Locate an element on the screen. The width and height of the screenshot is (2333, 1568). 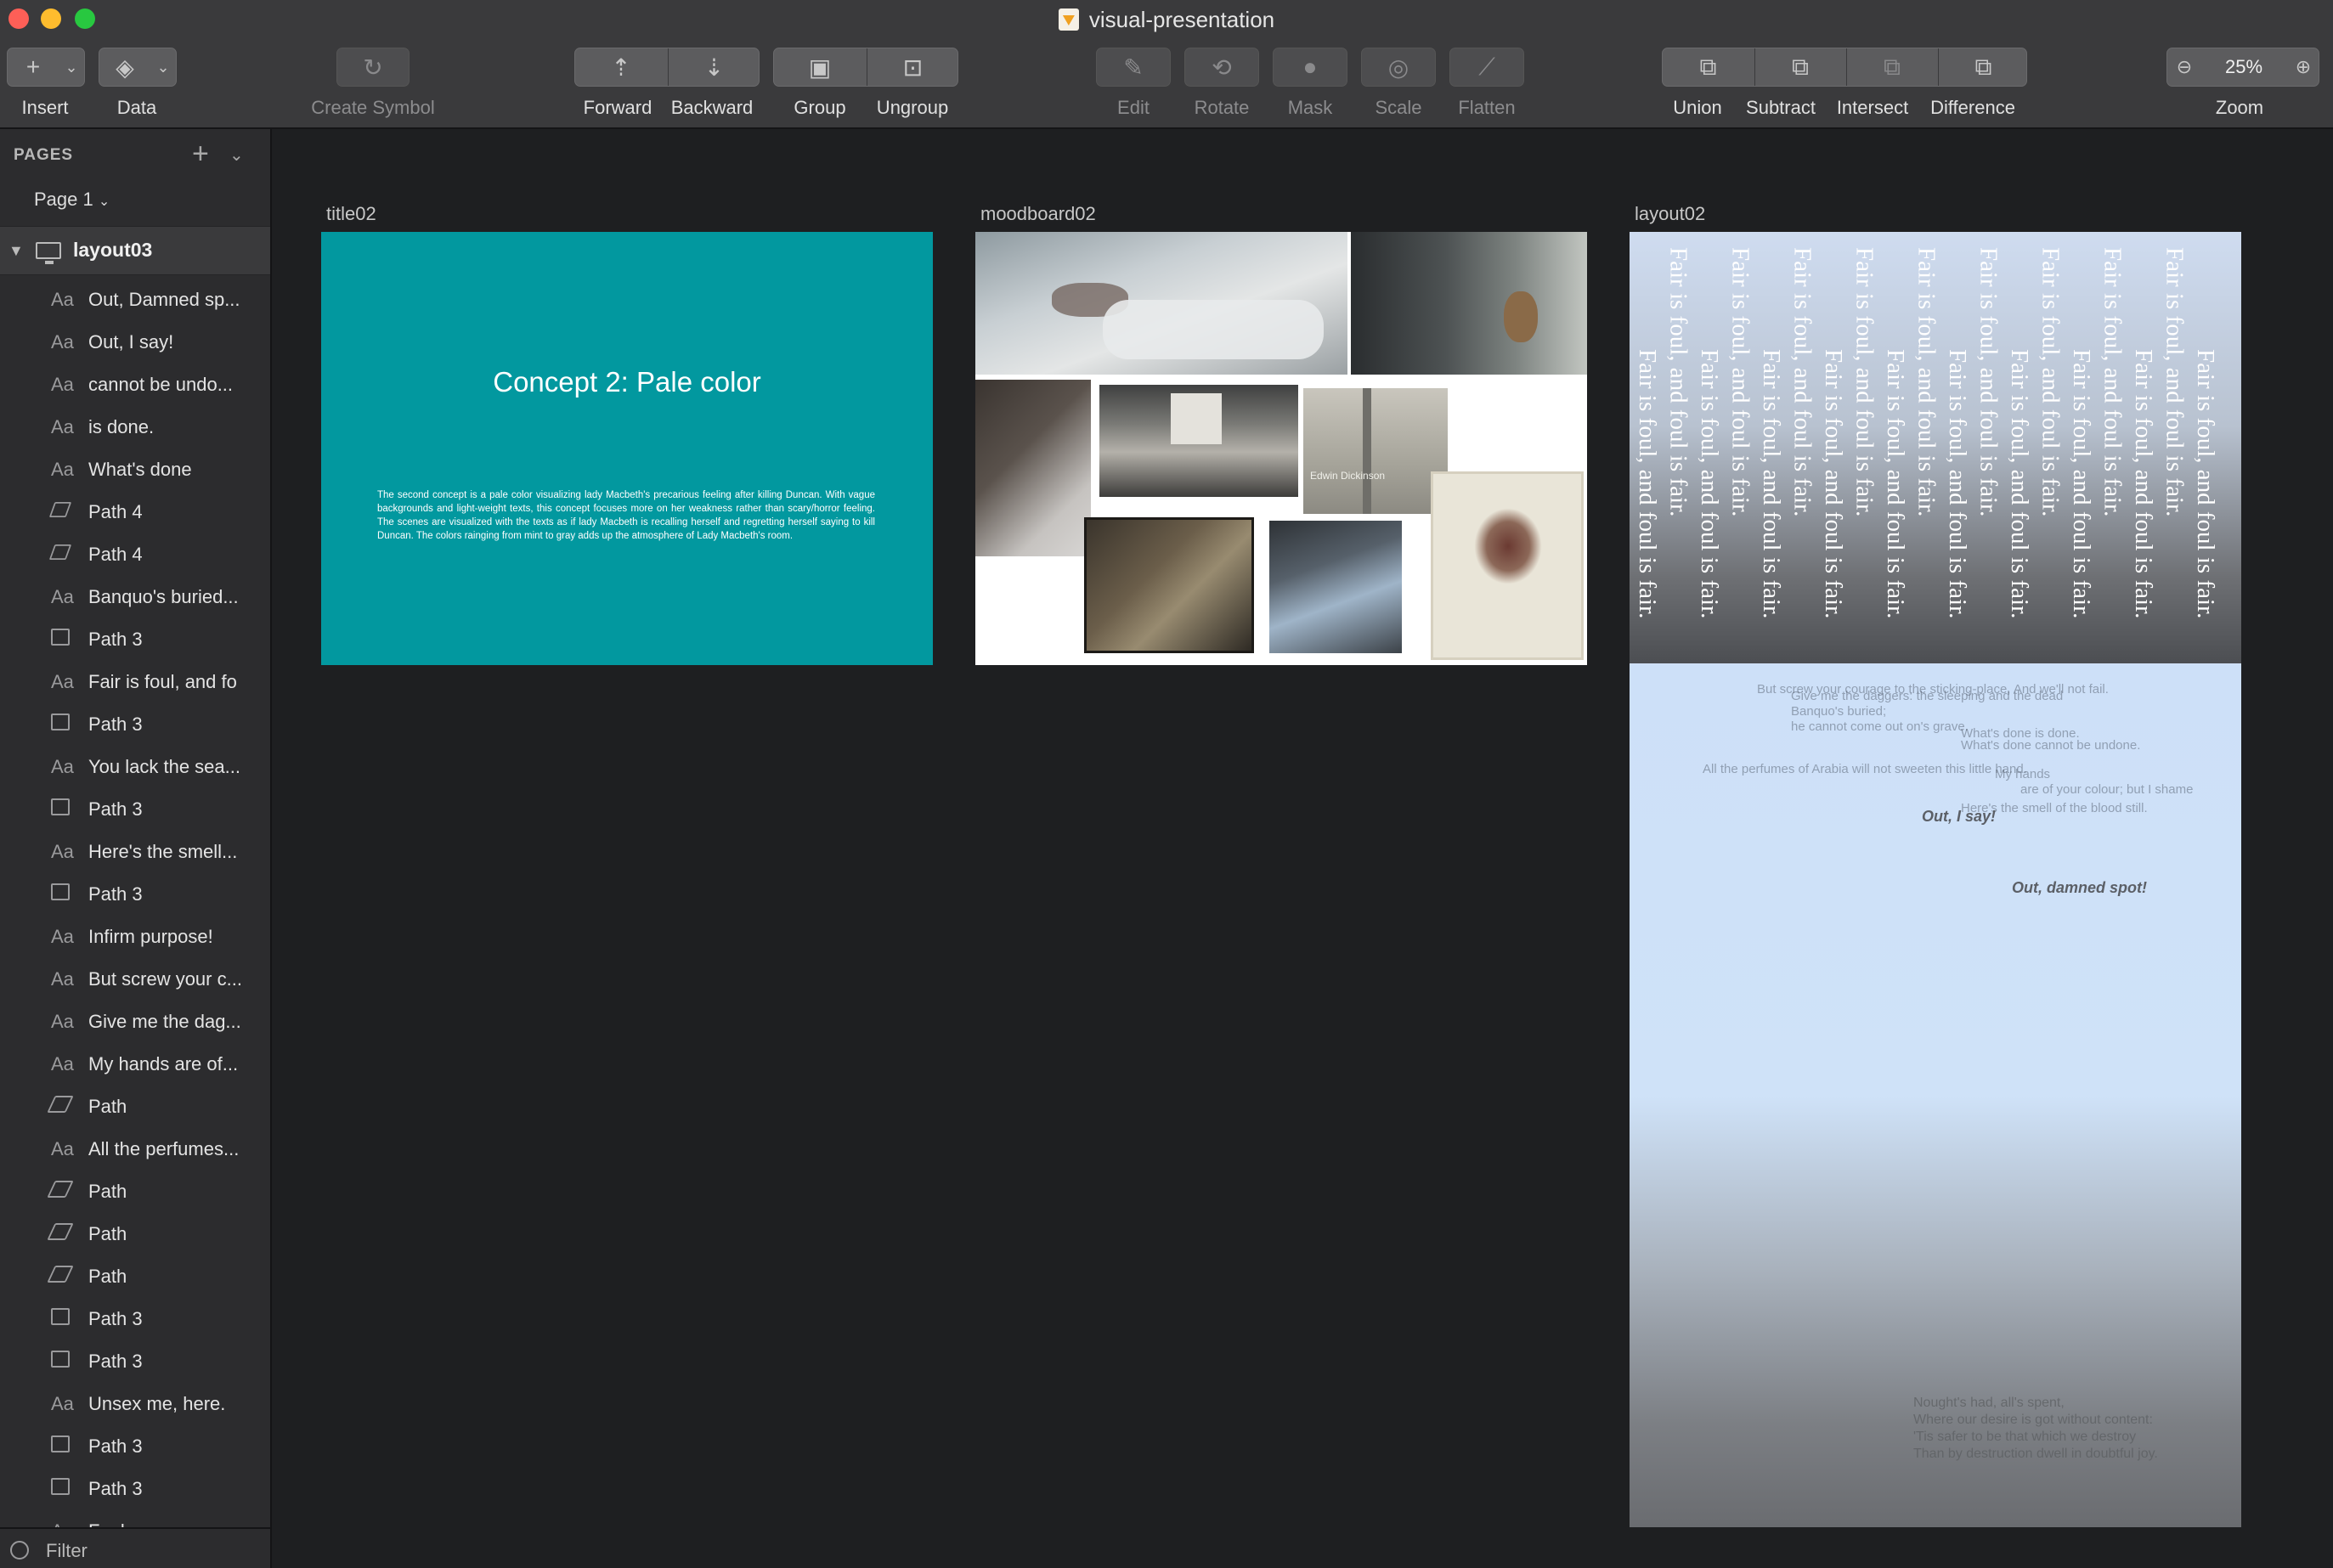
closing-quote-line: Nought's had, all's spent, is located at coordinates (1989, 1403).